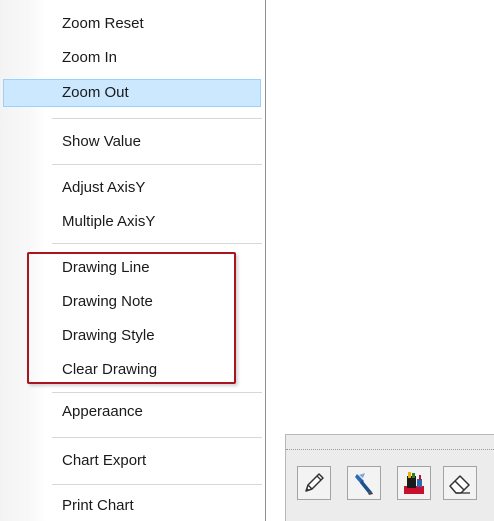  I want to click on menu-item-chart-export: Chart Export, so click(132, 461).